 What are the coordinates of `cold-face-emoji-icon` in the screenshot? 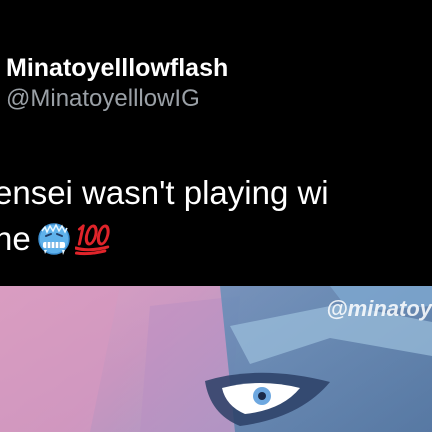 It's located at (54, 239).